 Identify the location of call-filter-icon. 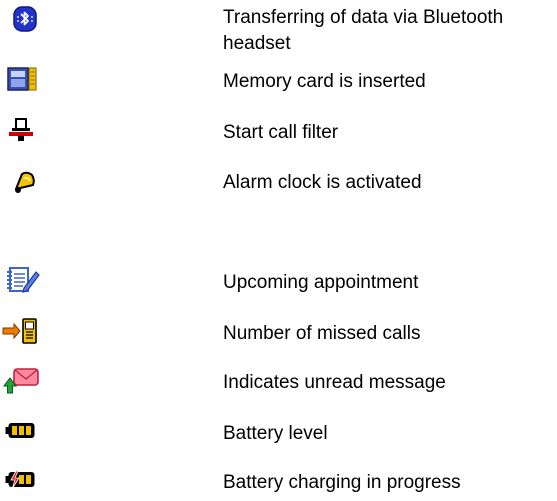
(28, 132).